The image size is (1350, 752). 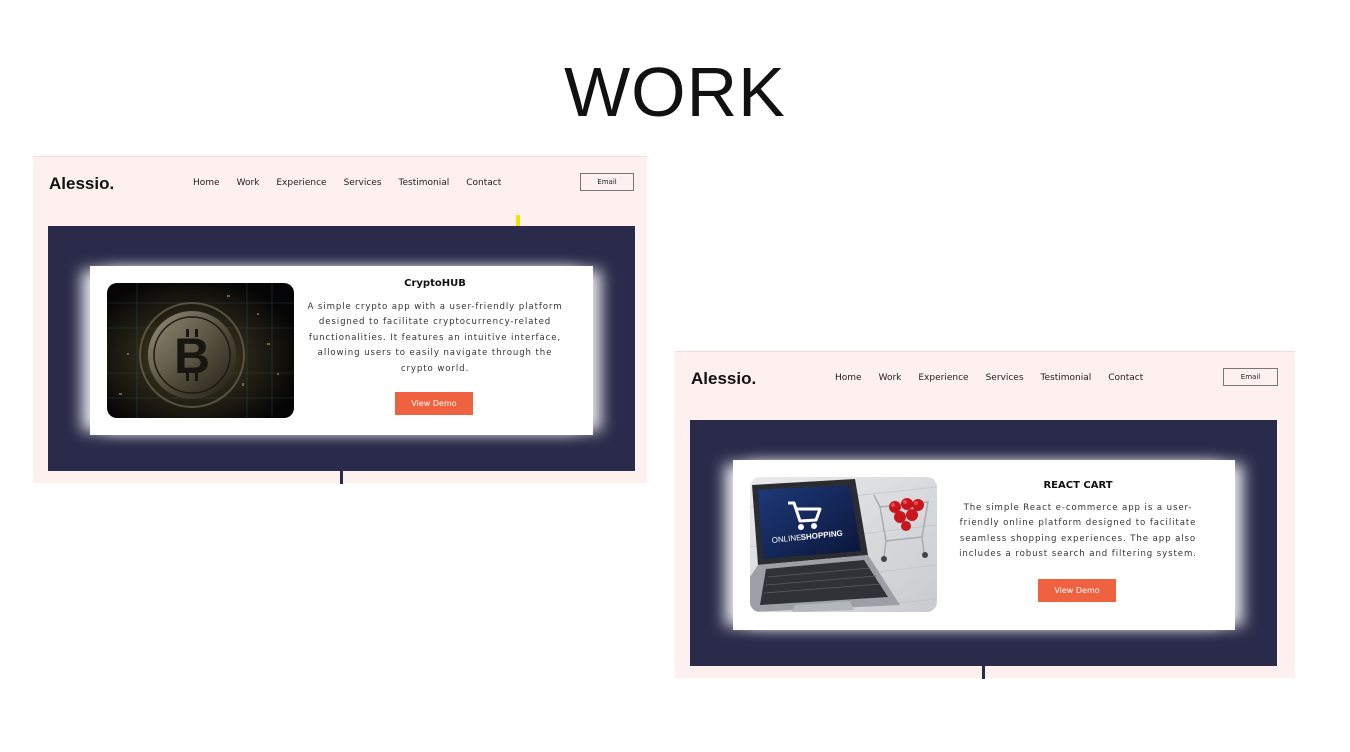 What do you see at coordinates (435, 283) in the screenshot?
I see `project-title: CryptoHUB` at bounding box center [435, 283].